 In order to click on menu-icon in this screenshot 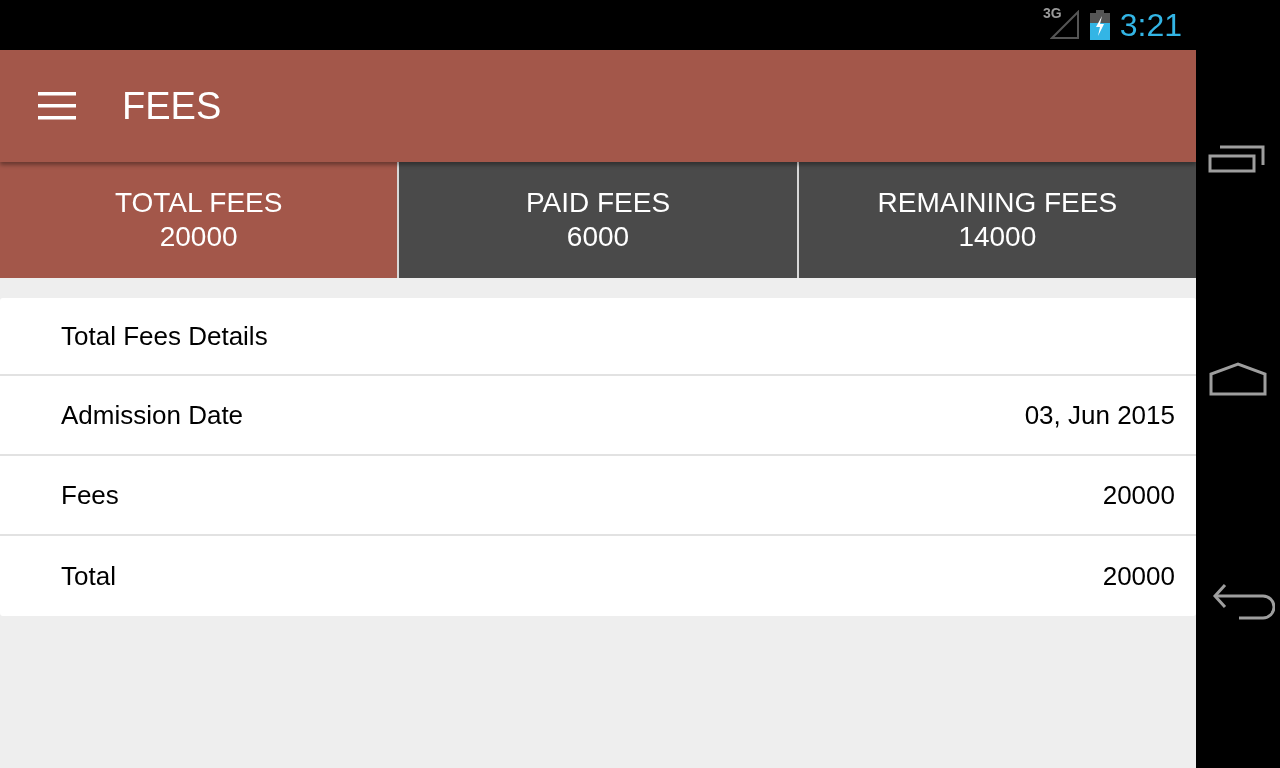, I will do `click(57, 106)`.